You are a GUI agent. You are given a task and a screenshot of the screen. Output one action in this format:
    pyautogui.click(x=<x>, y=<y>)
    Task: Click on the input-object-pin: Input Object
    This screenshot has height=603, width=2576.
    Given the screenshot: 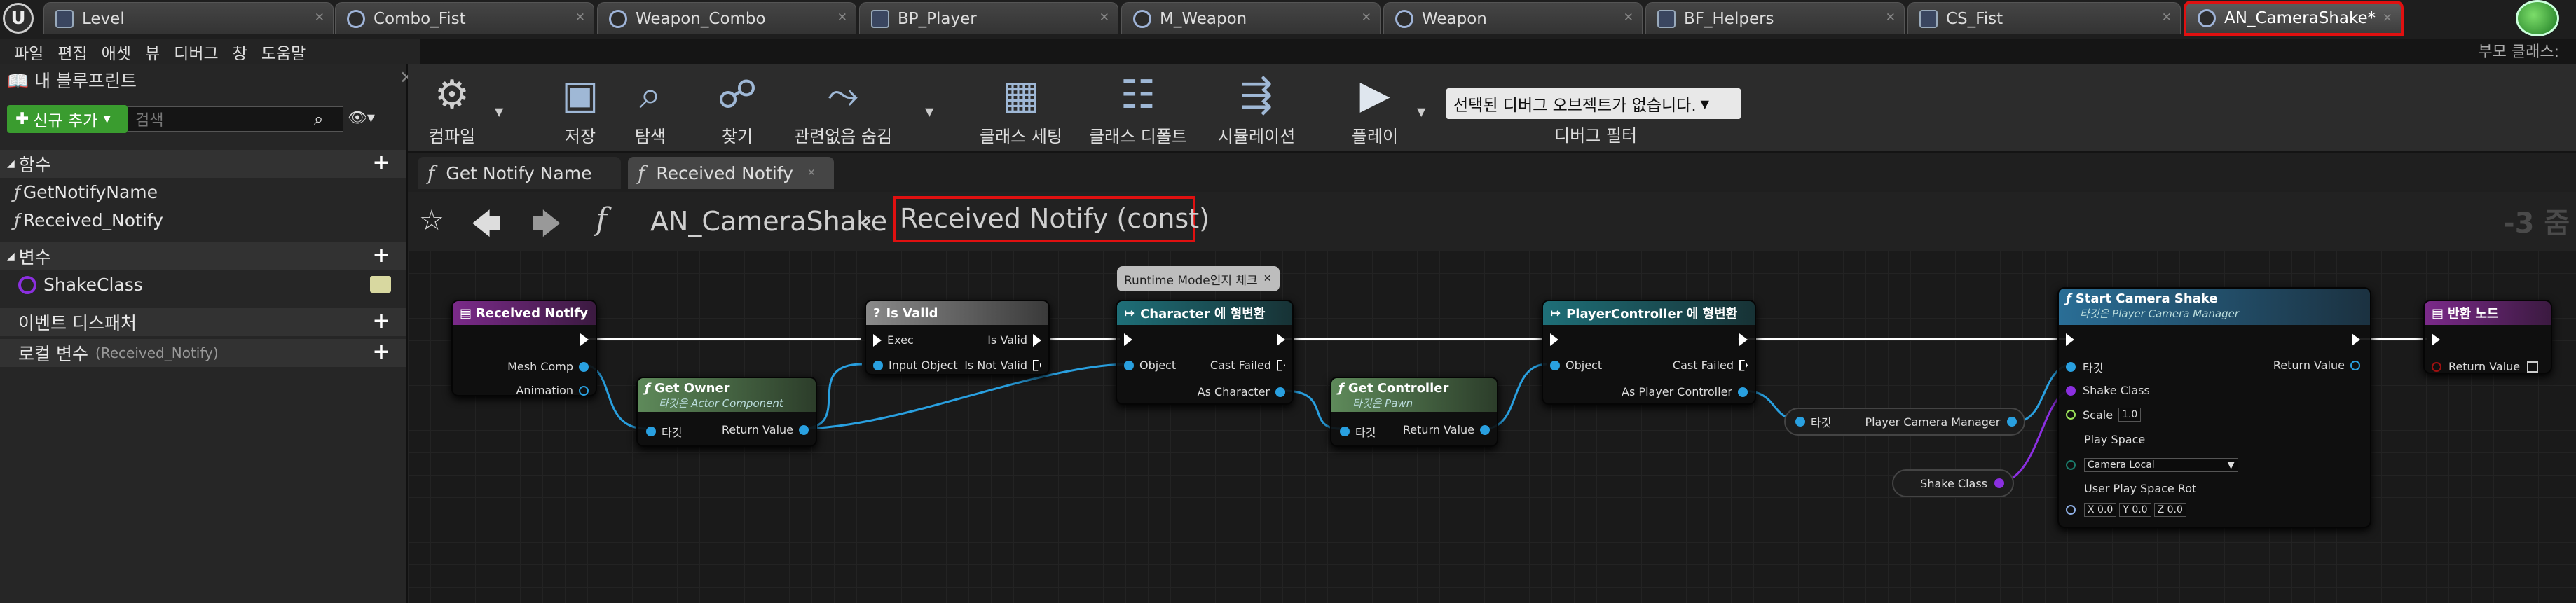 What is the action you would take?
    pyautogui.click(x=915, y=366)
    